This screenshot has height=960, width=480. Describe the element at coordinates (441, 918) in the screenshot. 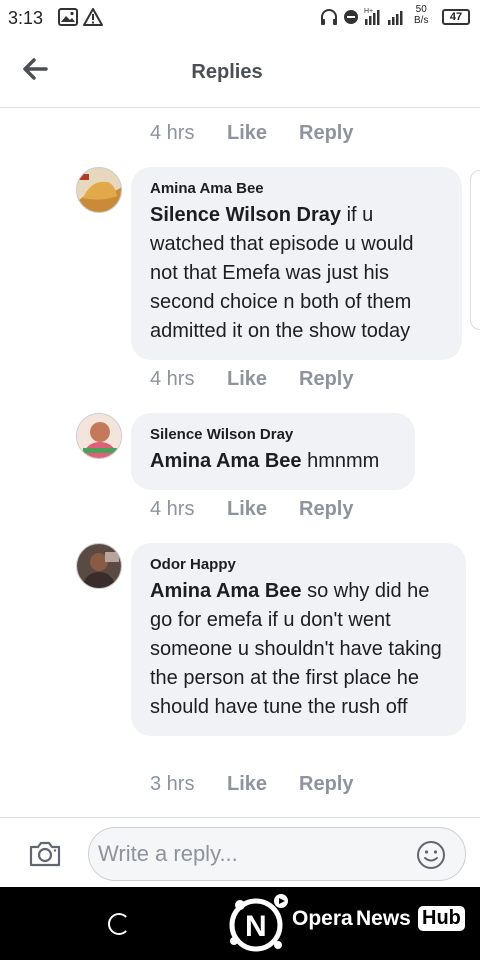

I see `brand-hub: Hub` at that location.